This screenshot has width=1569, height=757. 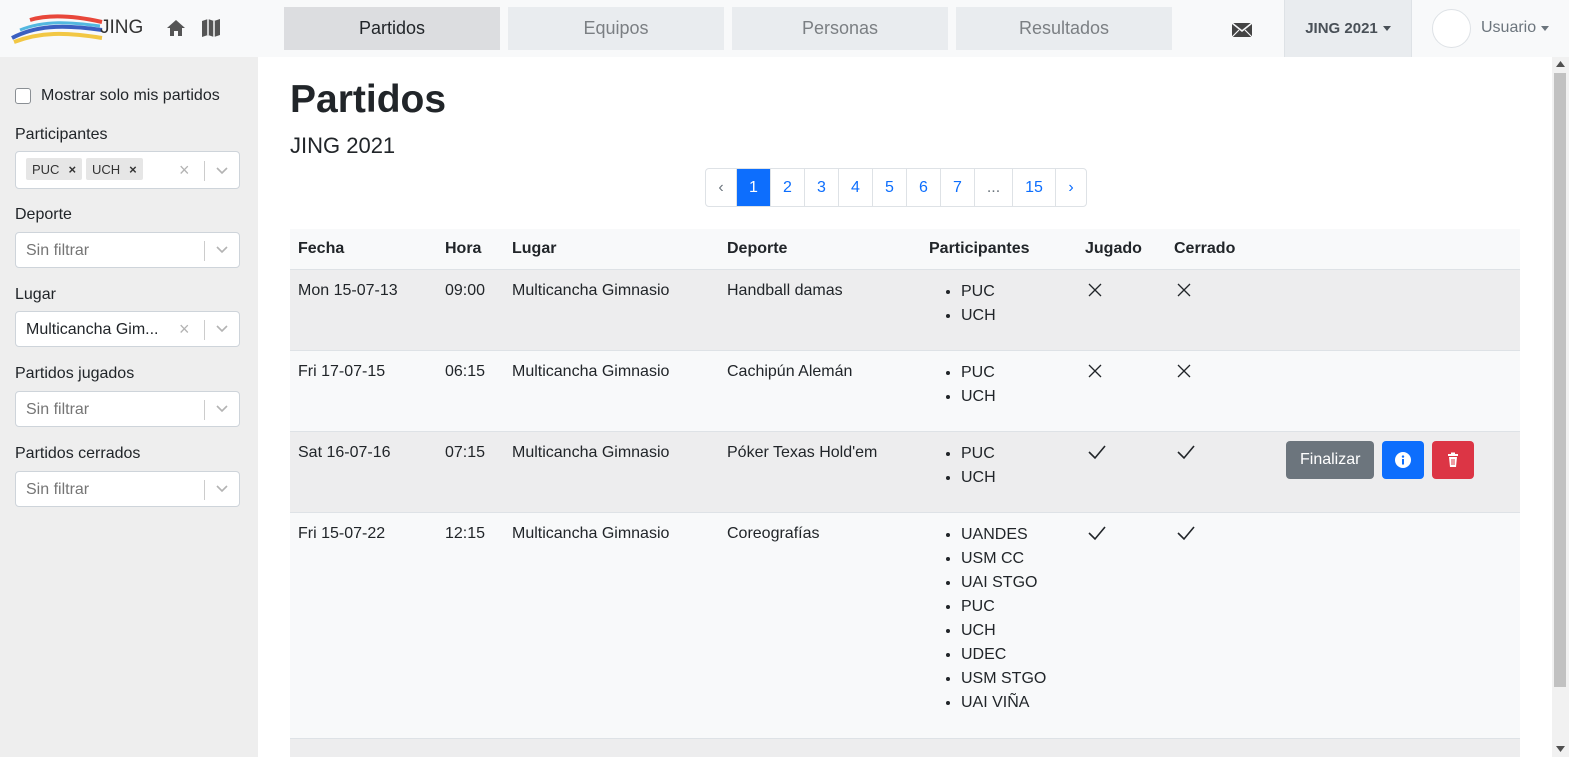 What do you see at coordinates (1348, 28) in the screenshot?
I see `season-dropdown: JING 2021` at bounding box center [1348, 28].